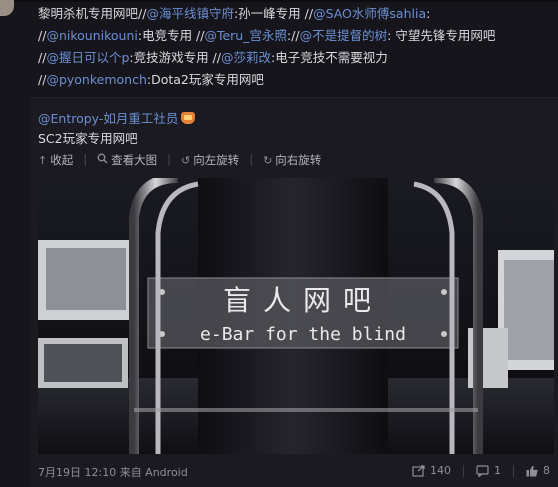  Describe the element at coordinates (294, 473) in the screenshot. I see `post-footer: 7月19日 12:10 来自 Android 140 1 8` at that location.